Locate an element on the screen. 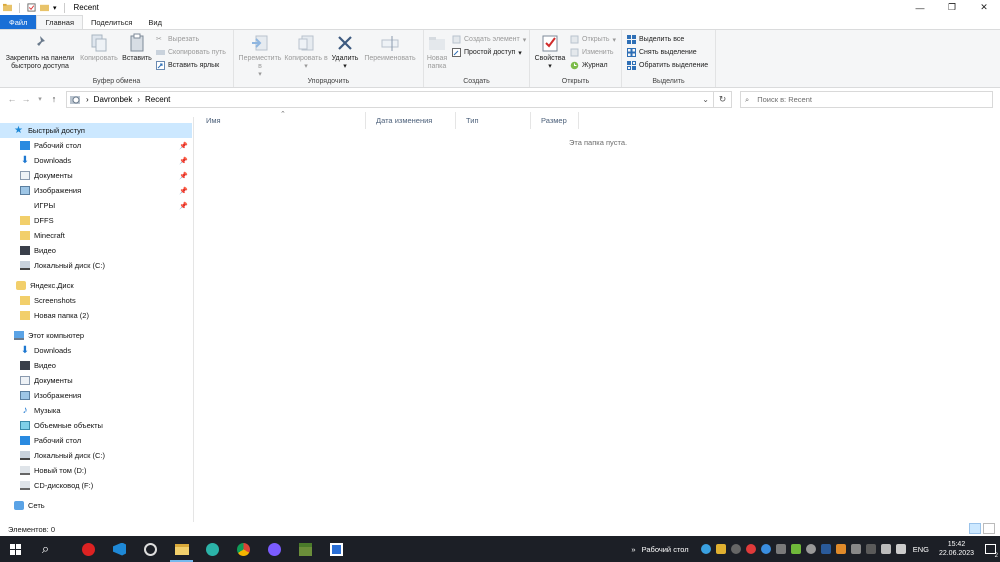 Image resolution: width=1000 pixels, height=562 pixels. network-tray-icon is located at coordinates (886, 549).